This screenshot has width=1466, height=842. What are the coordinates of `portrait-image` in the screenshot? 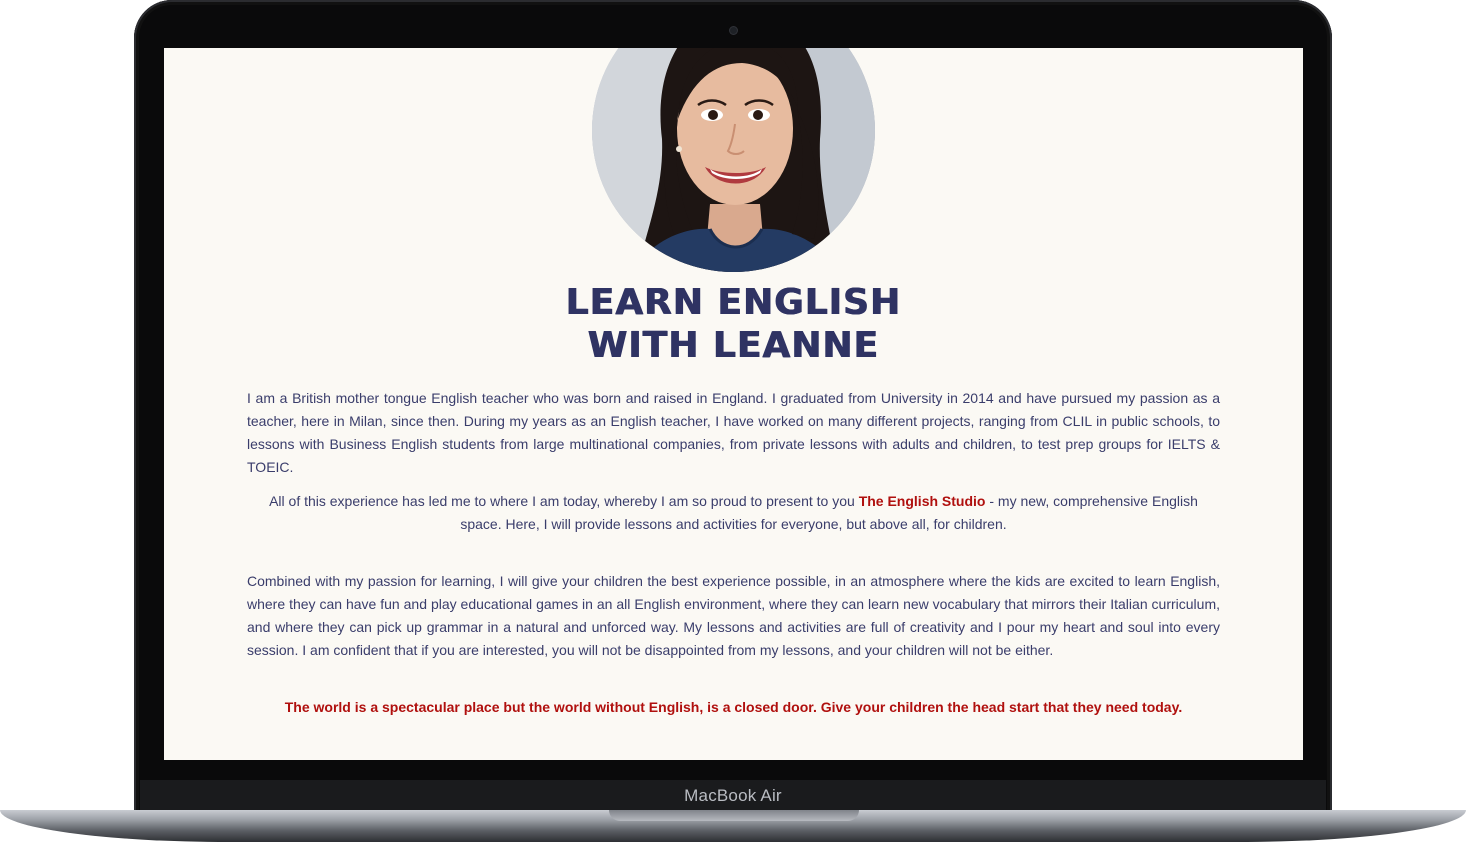 It's located at (733, 160).